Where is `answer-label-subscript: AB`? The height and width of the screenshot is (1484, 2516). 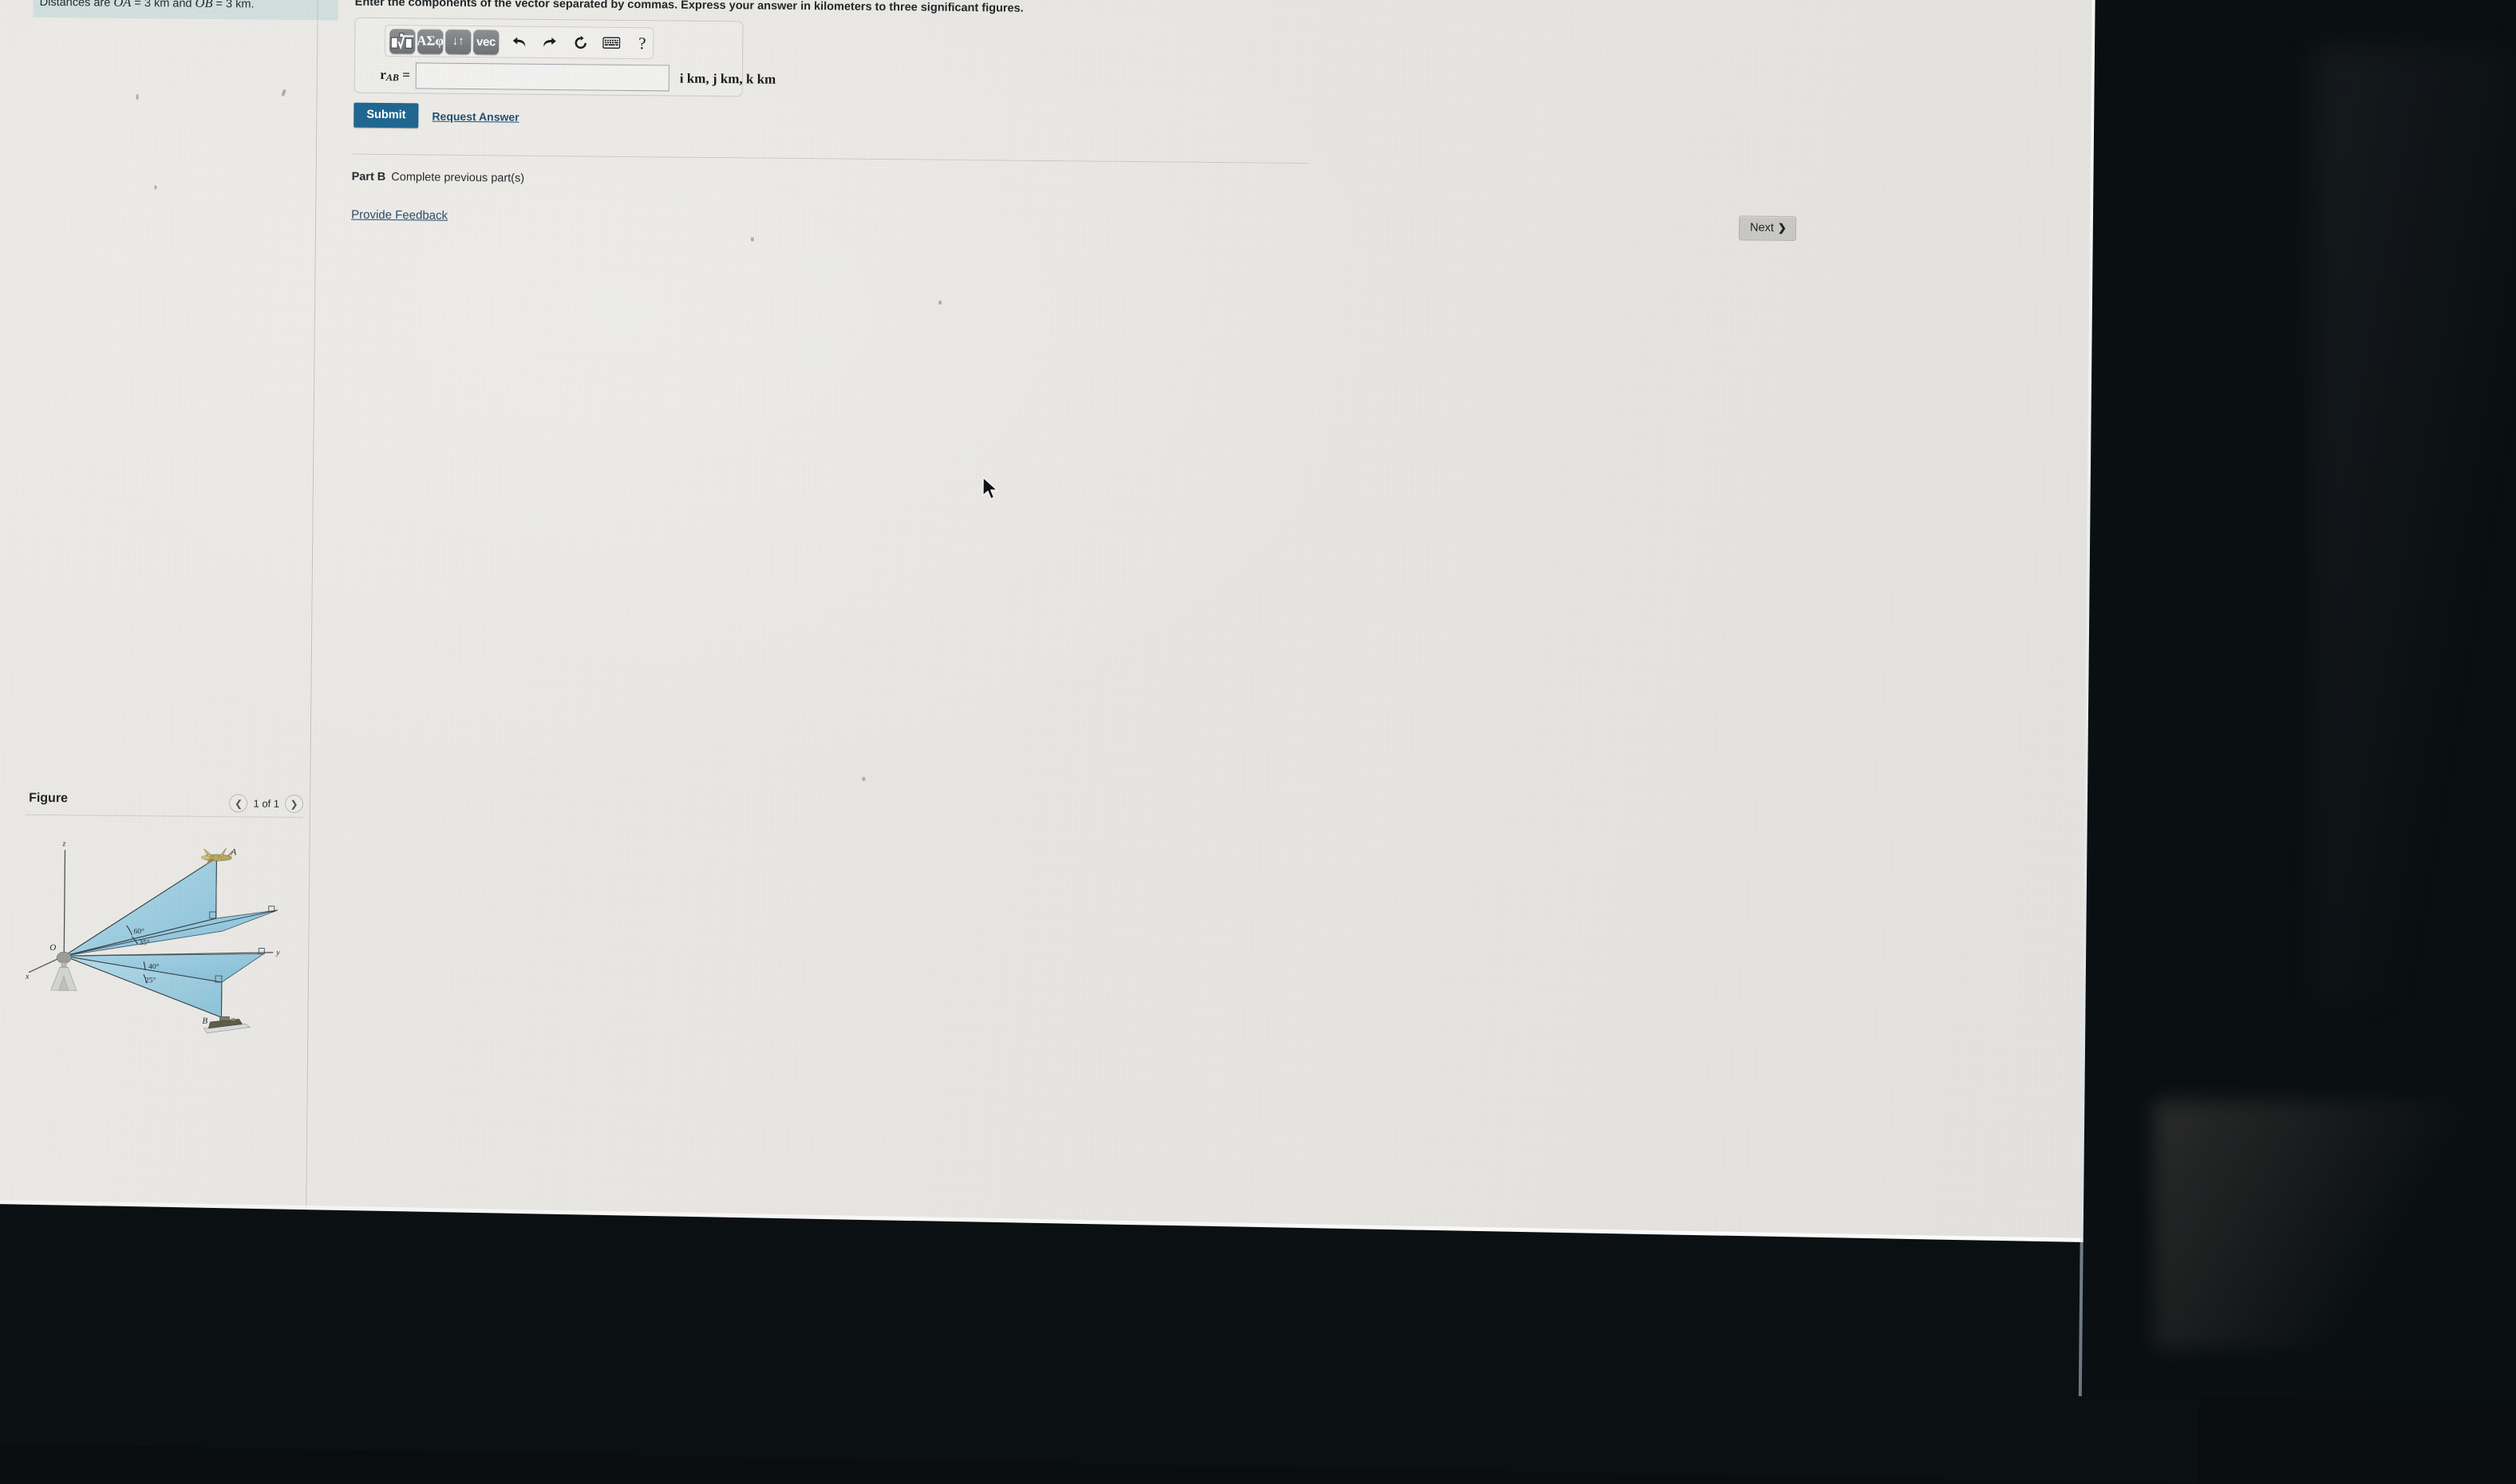
answer-label-subscript: AB is located at coordinates (392, 77).